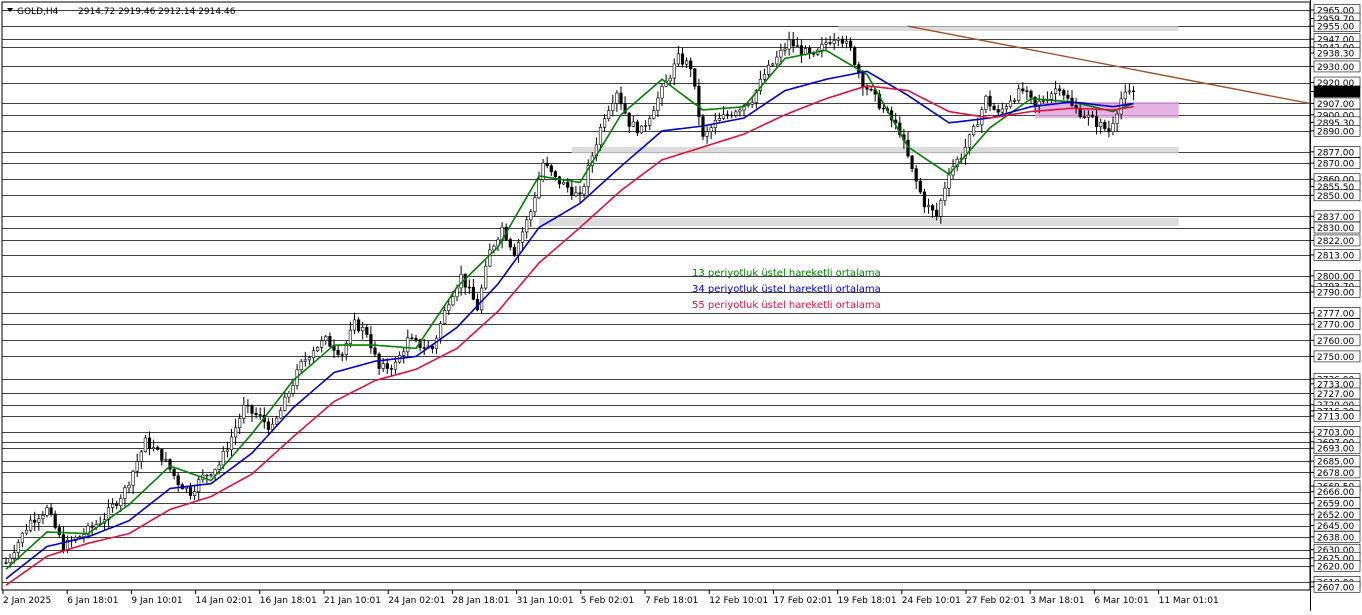 This screenshot has width=1362, height=615. I want to click on price-tick-41: 2666.00, so click(1335, 491).